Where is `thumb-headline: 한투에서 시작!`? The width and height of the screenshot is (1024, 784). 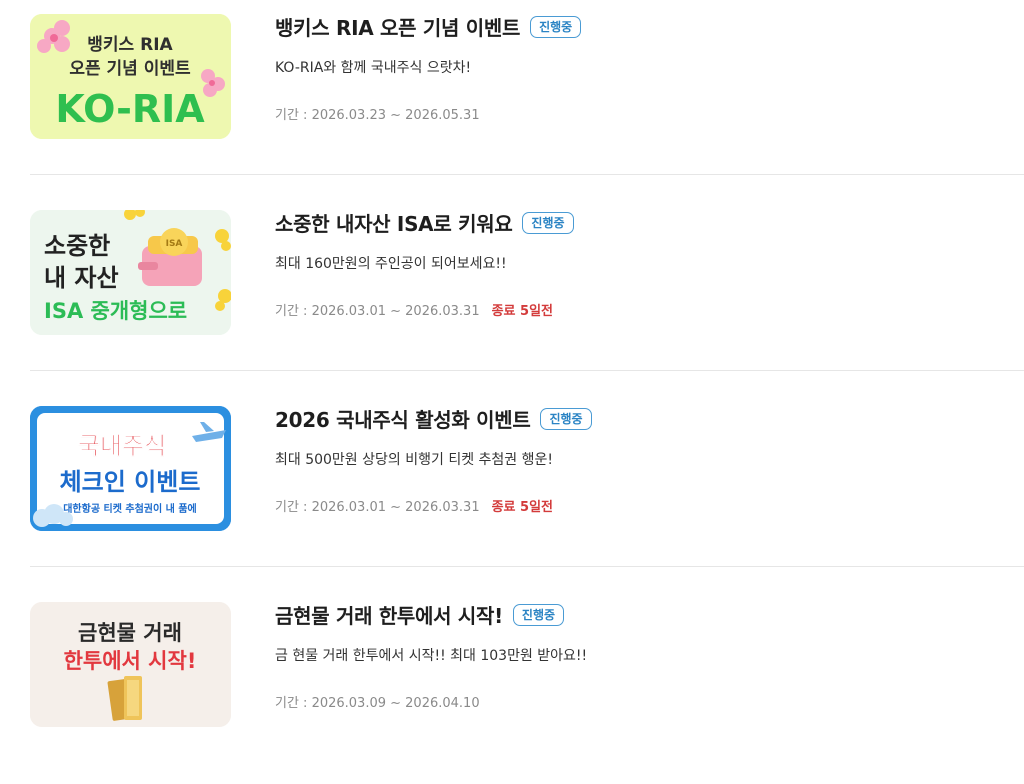
thumb-headline: 한투에서 시작! is located at coordinates (130, 661).